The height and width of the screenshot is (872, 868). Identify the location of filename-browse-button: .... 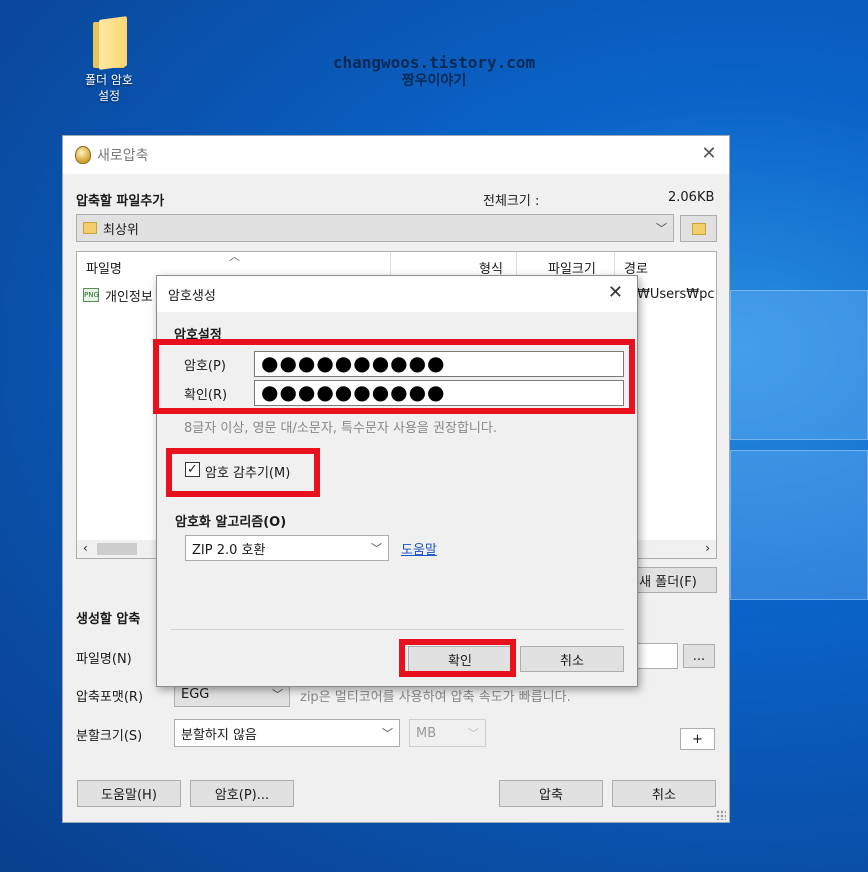
(699, 656).